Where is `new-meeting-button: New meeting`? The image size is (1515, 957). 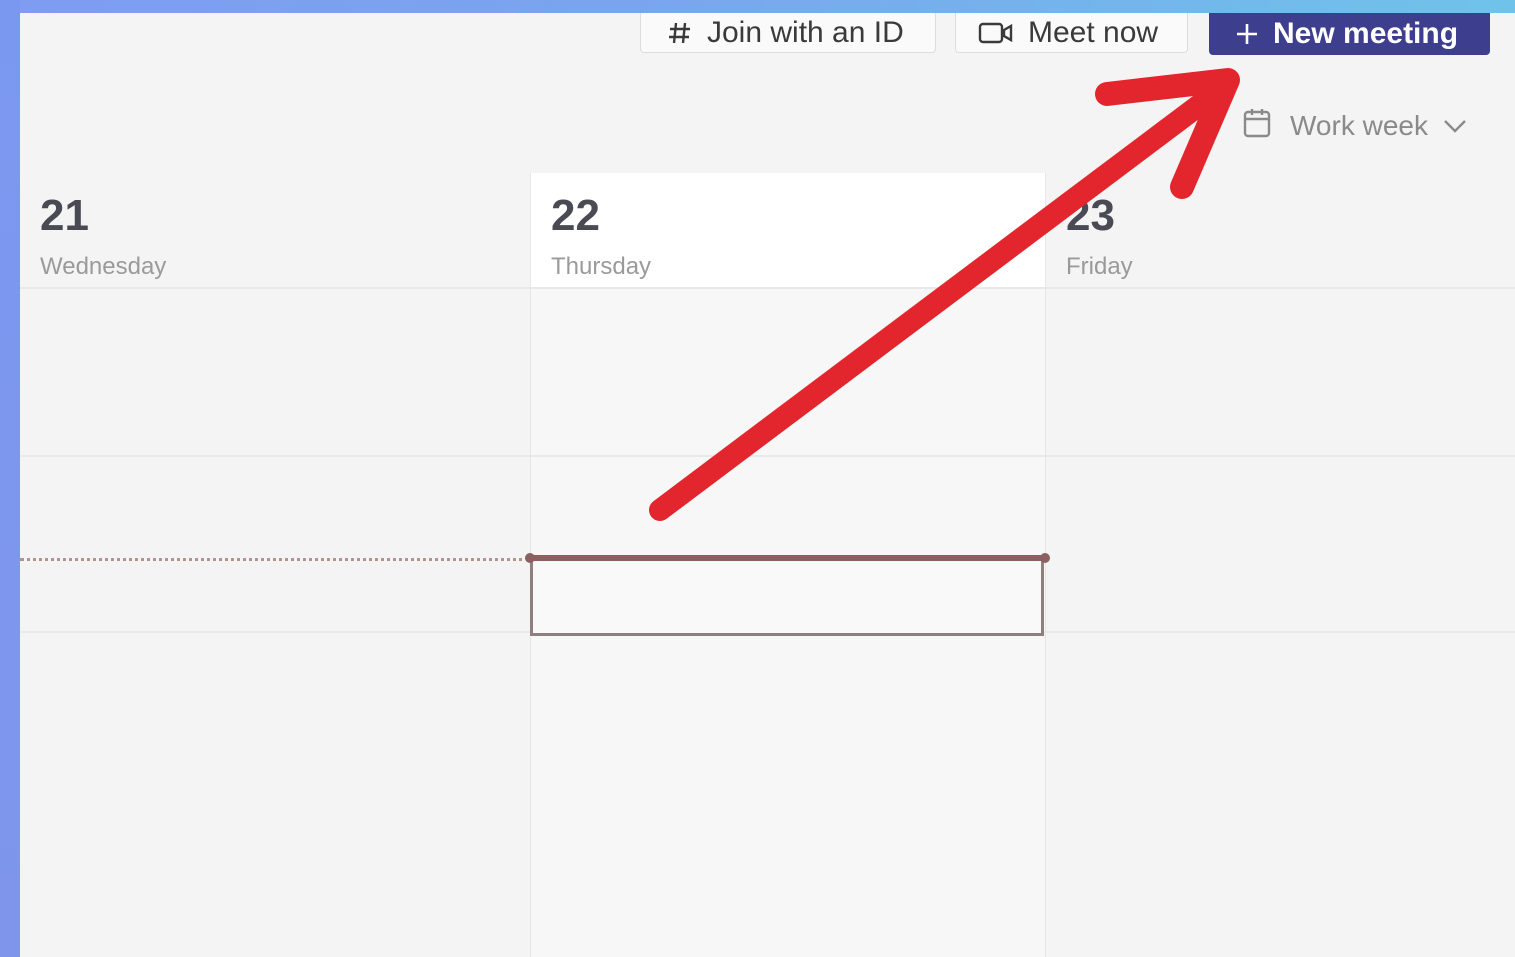
new-meeting-button: New meeting is located at coordinates (1349, 34).